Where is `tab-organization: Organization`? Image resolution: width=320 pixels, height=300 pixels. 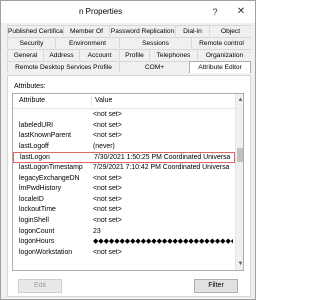
tab-organization: Organization is located at coordinates (224, 54).